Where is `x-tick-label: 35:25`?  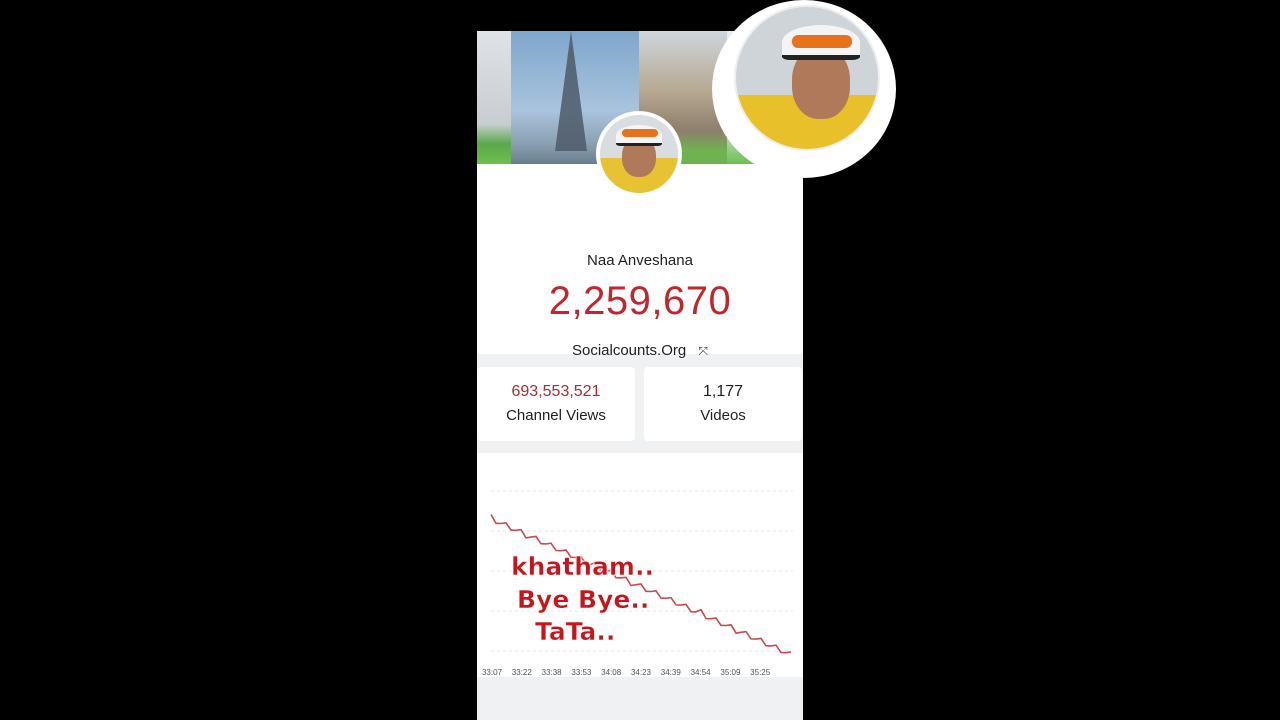
x-tick-label: 35:25 is located at coordinates (760, 672).